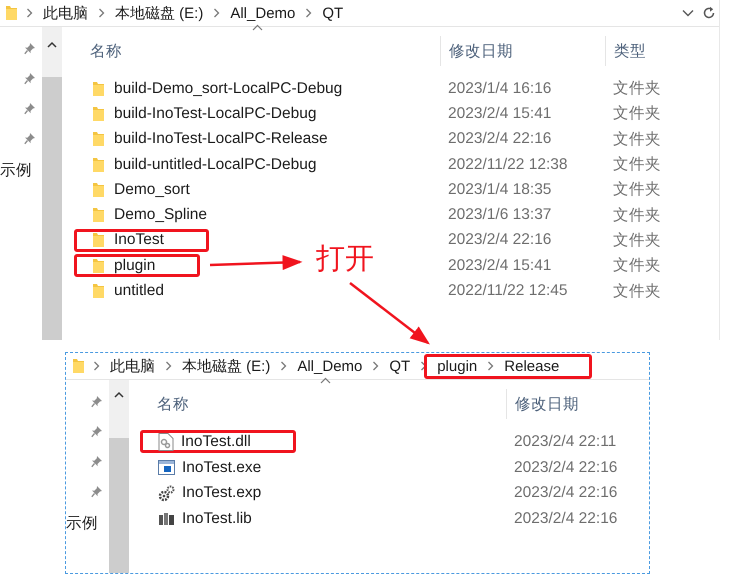 The image size is (737, 586). Describe the element at coordinates (161, 215) in the screenshot. I see `file-name: Demo_Spline` at that location.